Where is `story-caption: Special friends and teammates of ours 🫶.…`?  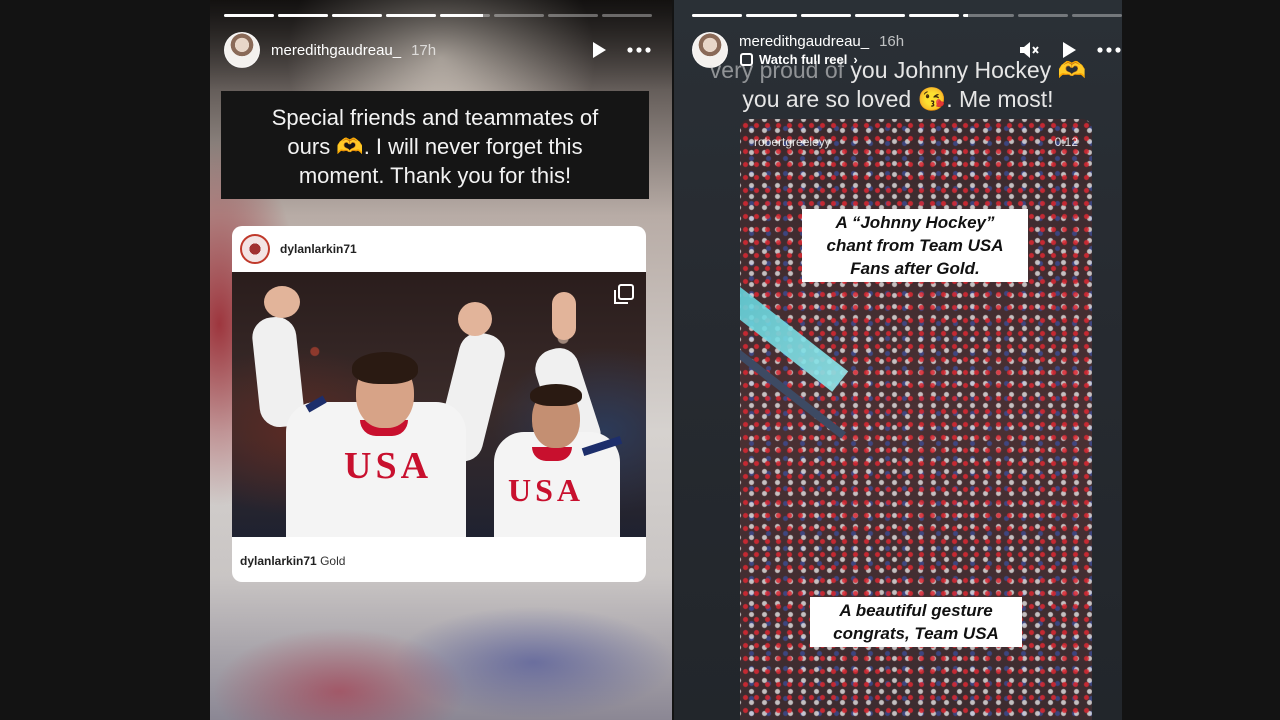 story-caption: Special friends and teammates of ours 🫶.… is located at coordinates (435, 145).